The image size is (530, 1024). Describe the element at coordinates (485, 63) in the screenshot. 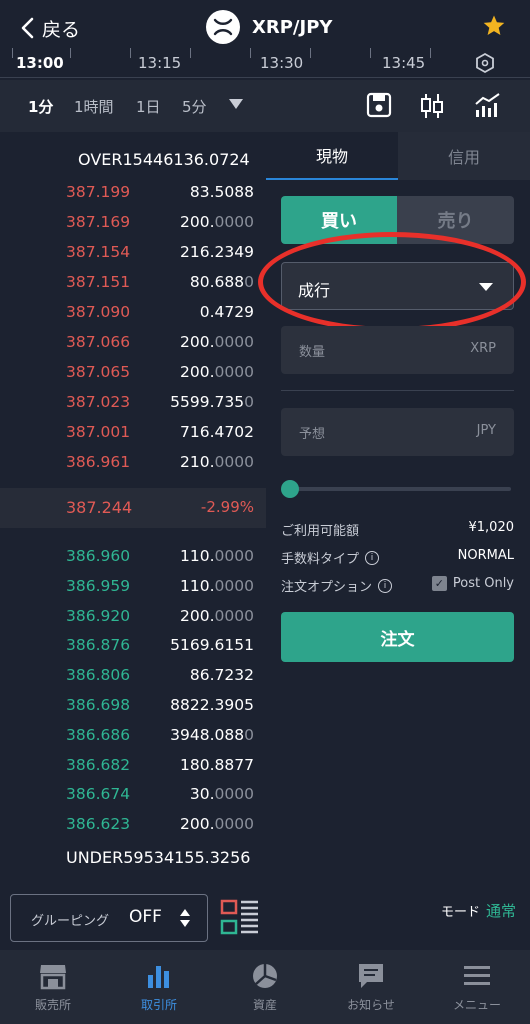

I see `settings-hexagon-icon` at that location.